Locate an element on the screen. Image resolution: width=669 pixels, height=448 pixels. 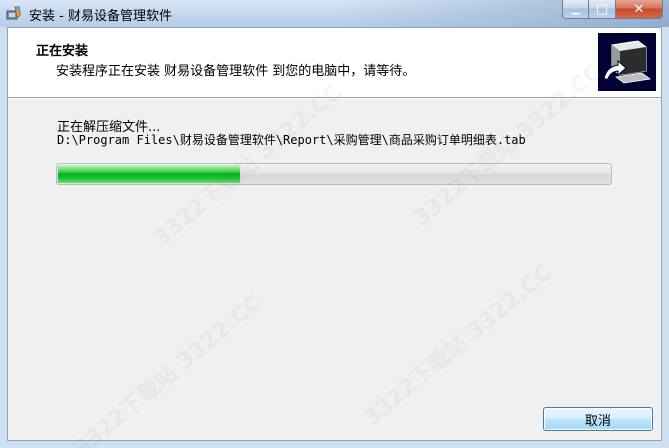
maximize-icon: □ is located at coordinates (602, 9).